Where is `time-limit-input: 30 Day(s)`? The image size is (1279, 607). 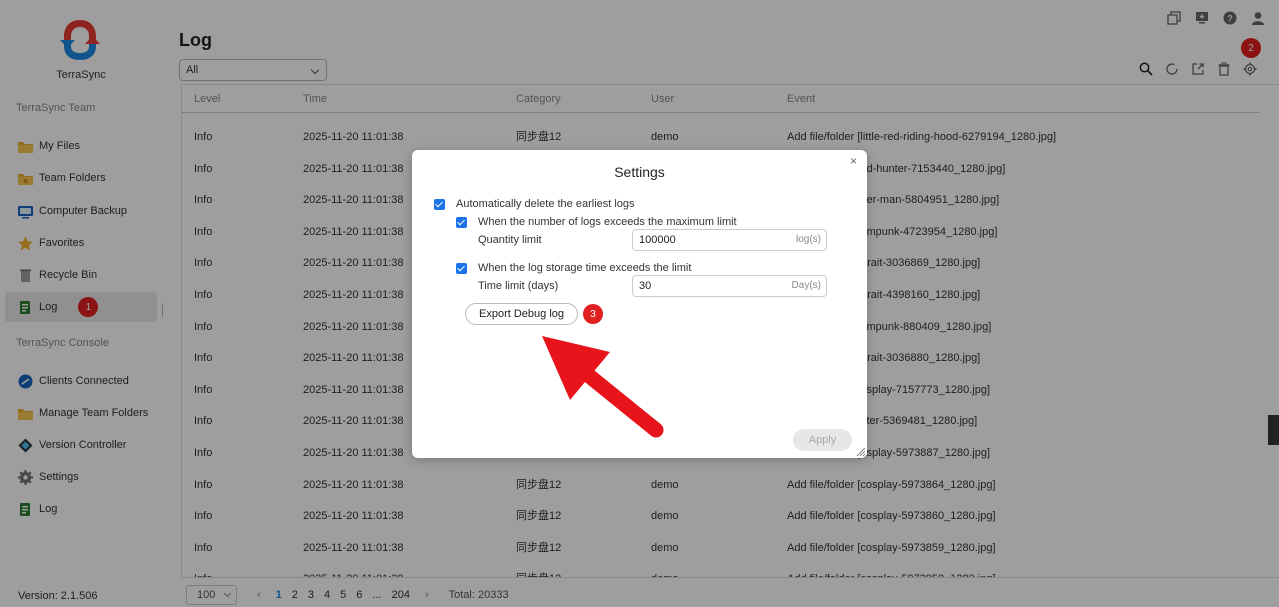
time-limit-input: 30 Day(s) is located at coordinates (729, 286).